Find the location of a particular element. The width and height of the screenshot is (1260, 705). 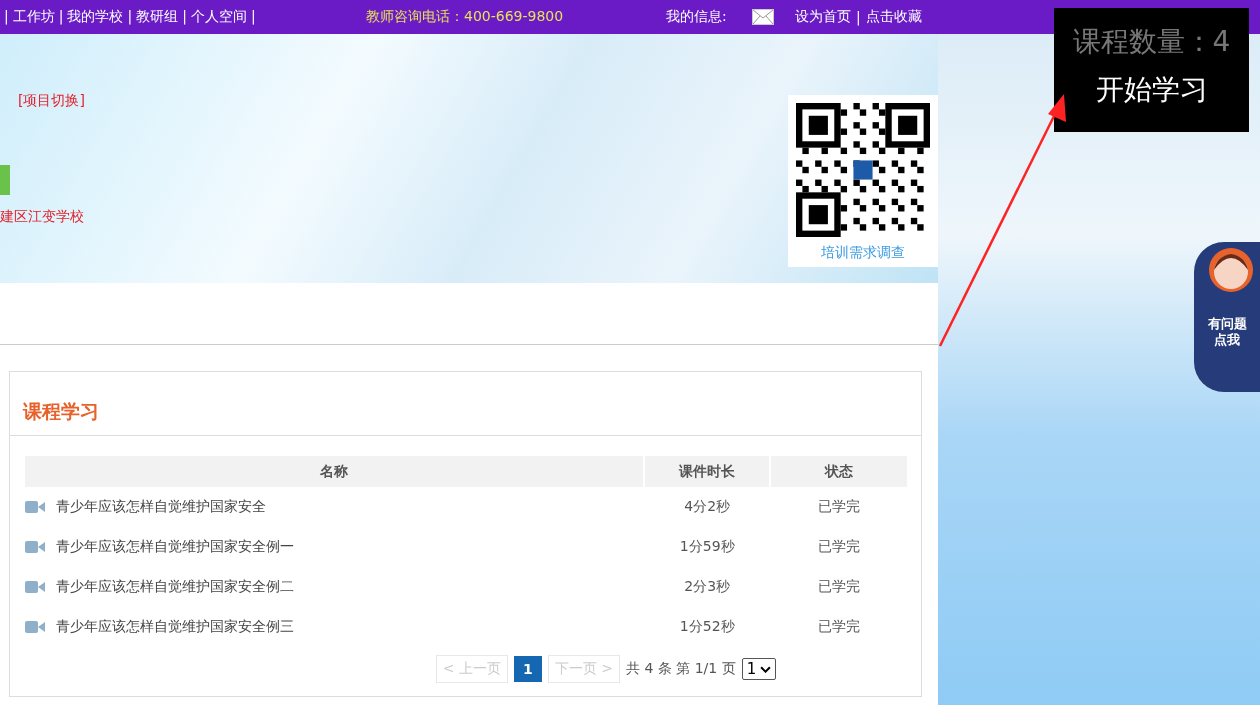

nav-link: 我的学校 is located at coordinates (95, 17).